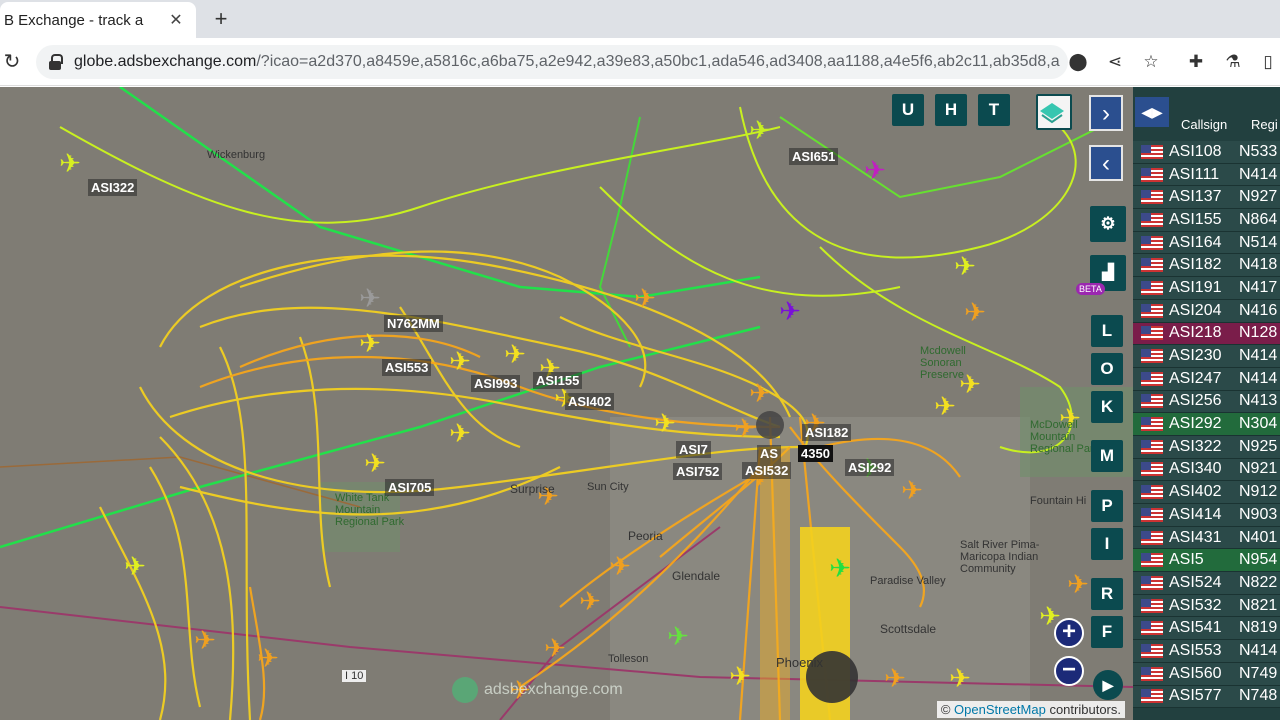 This screenshot has width=1280, height=720. What do you see at coordinates (1204, 124) in the screenshot?
I see `column-header-callsign: Callsign` at bounding box center [1204, 124].